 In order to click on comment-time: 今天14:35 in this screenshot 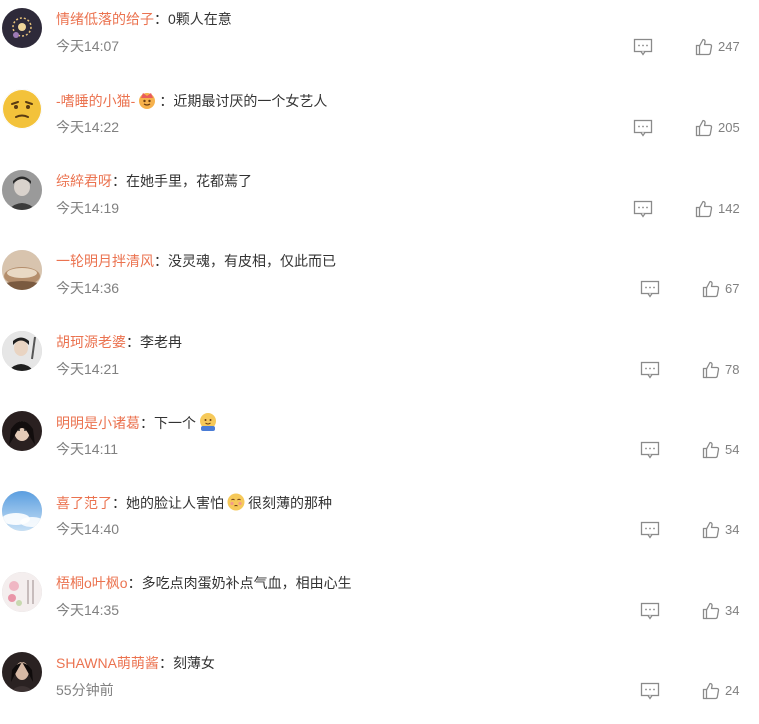, I will do `click(88, 610)`.